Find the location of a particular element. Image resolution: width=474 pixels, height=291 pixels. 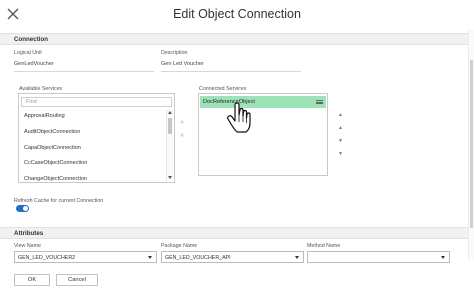

method-name-select is located at coordinates (378, 257).